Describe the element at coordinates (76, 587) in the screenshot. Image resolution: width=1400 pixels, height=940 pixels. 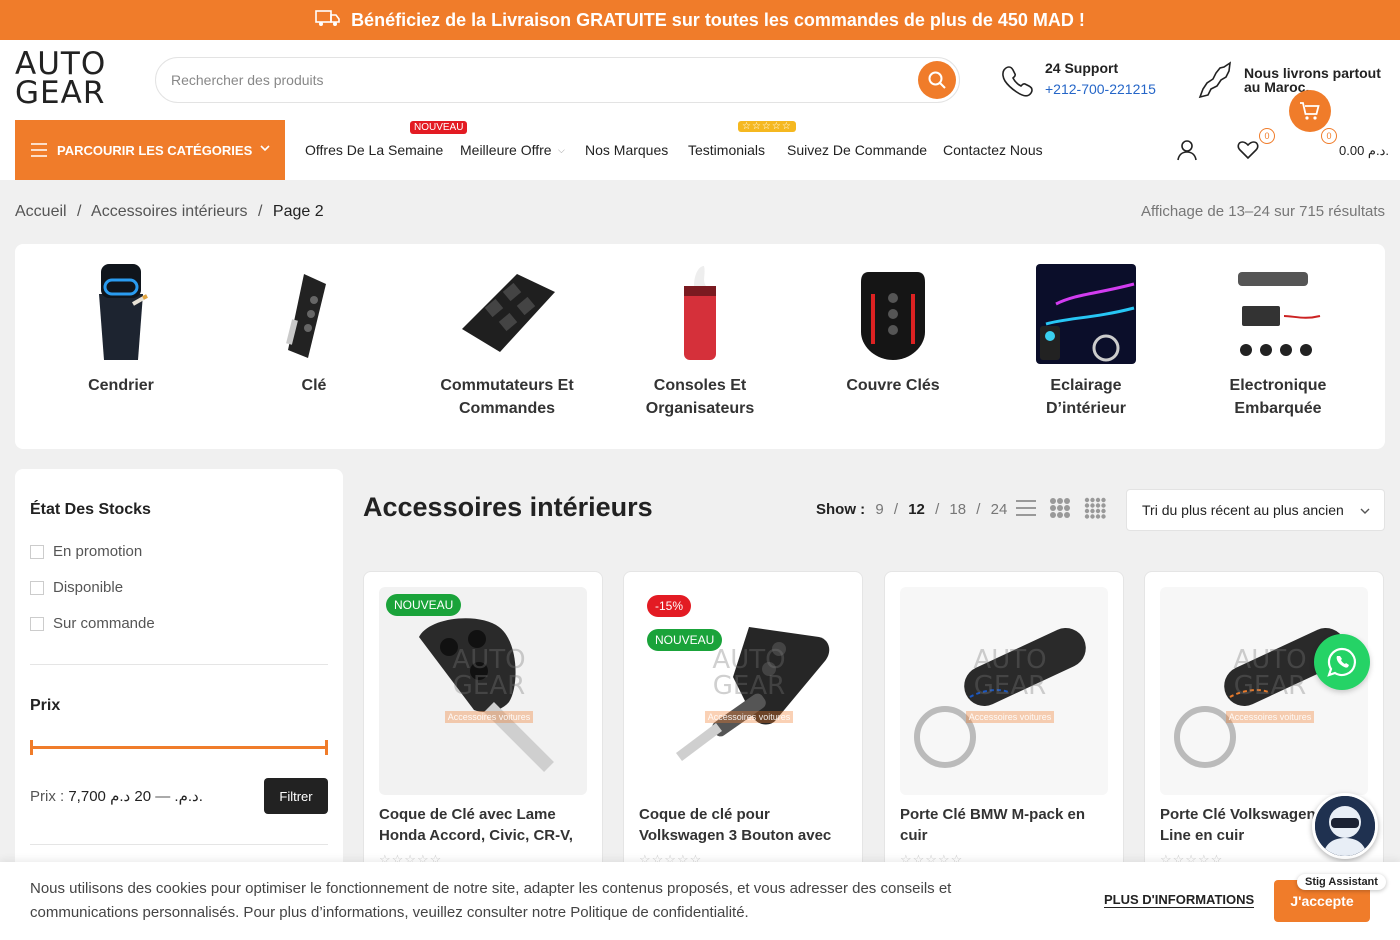
I see `filter-disponible: Disponible` at that location.